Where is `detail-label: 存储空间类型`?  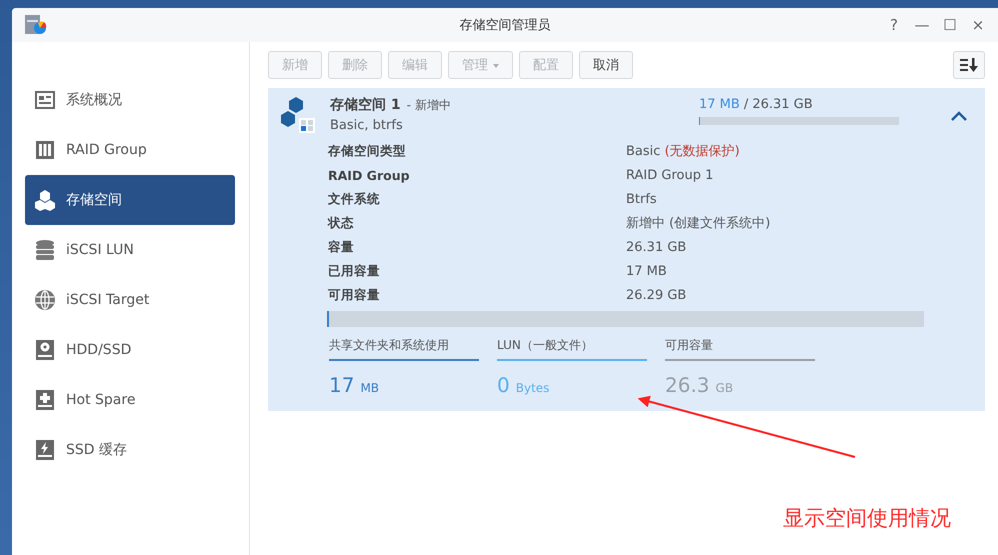 detail-label: 存储空间类型 is located at coordinates (367, 151).